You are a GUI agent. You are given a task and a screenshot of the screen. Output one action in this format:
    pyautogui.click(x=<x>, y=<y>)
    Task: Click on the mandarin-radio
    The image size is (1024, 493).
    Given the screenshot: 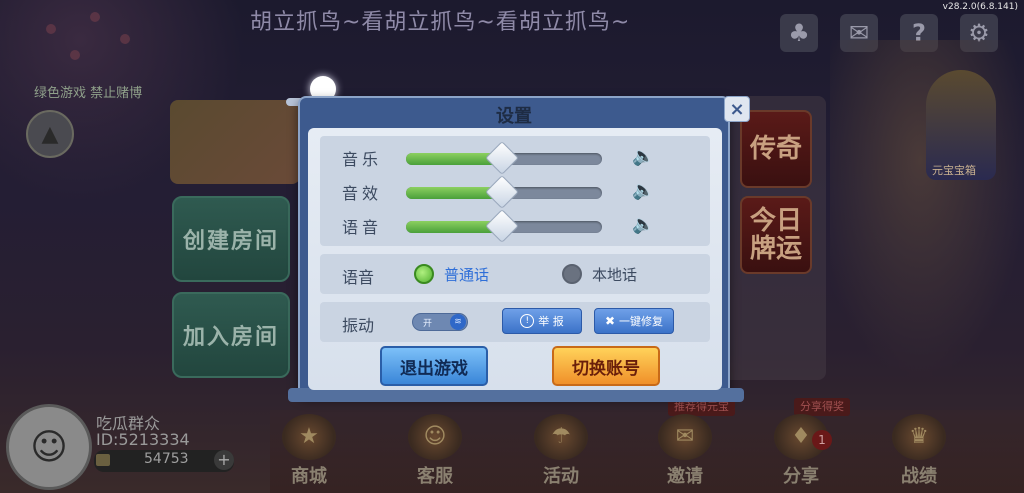 What is the action you would take?
    pyautogui.click(x=424, y=274)
    